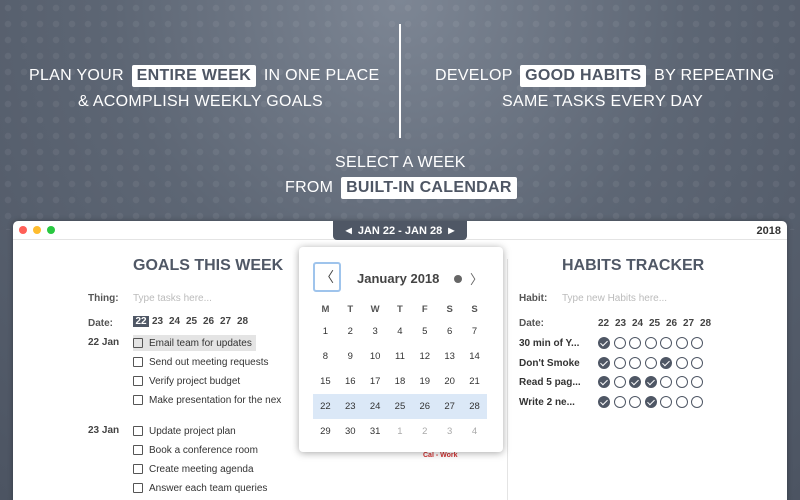  Describe the element at coordinates (177, 321) in the screenshot. I see `day-24: 24` at that location.